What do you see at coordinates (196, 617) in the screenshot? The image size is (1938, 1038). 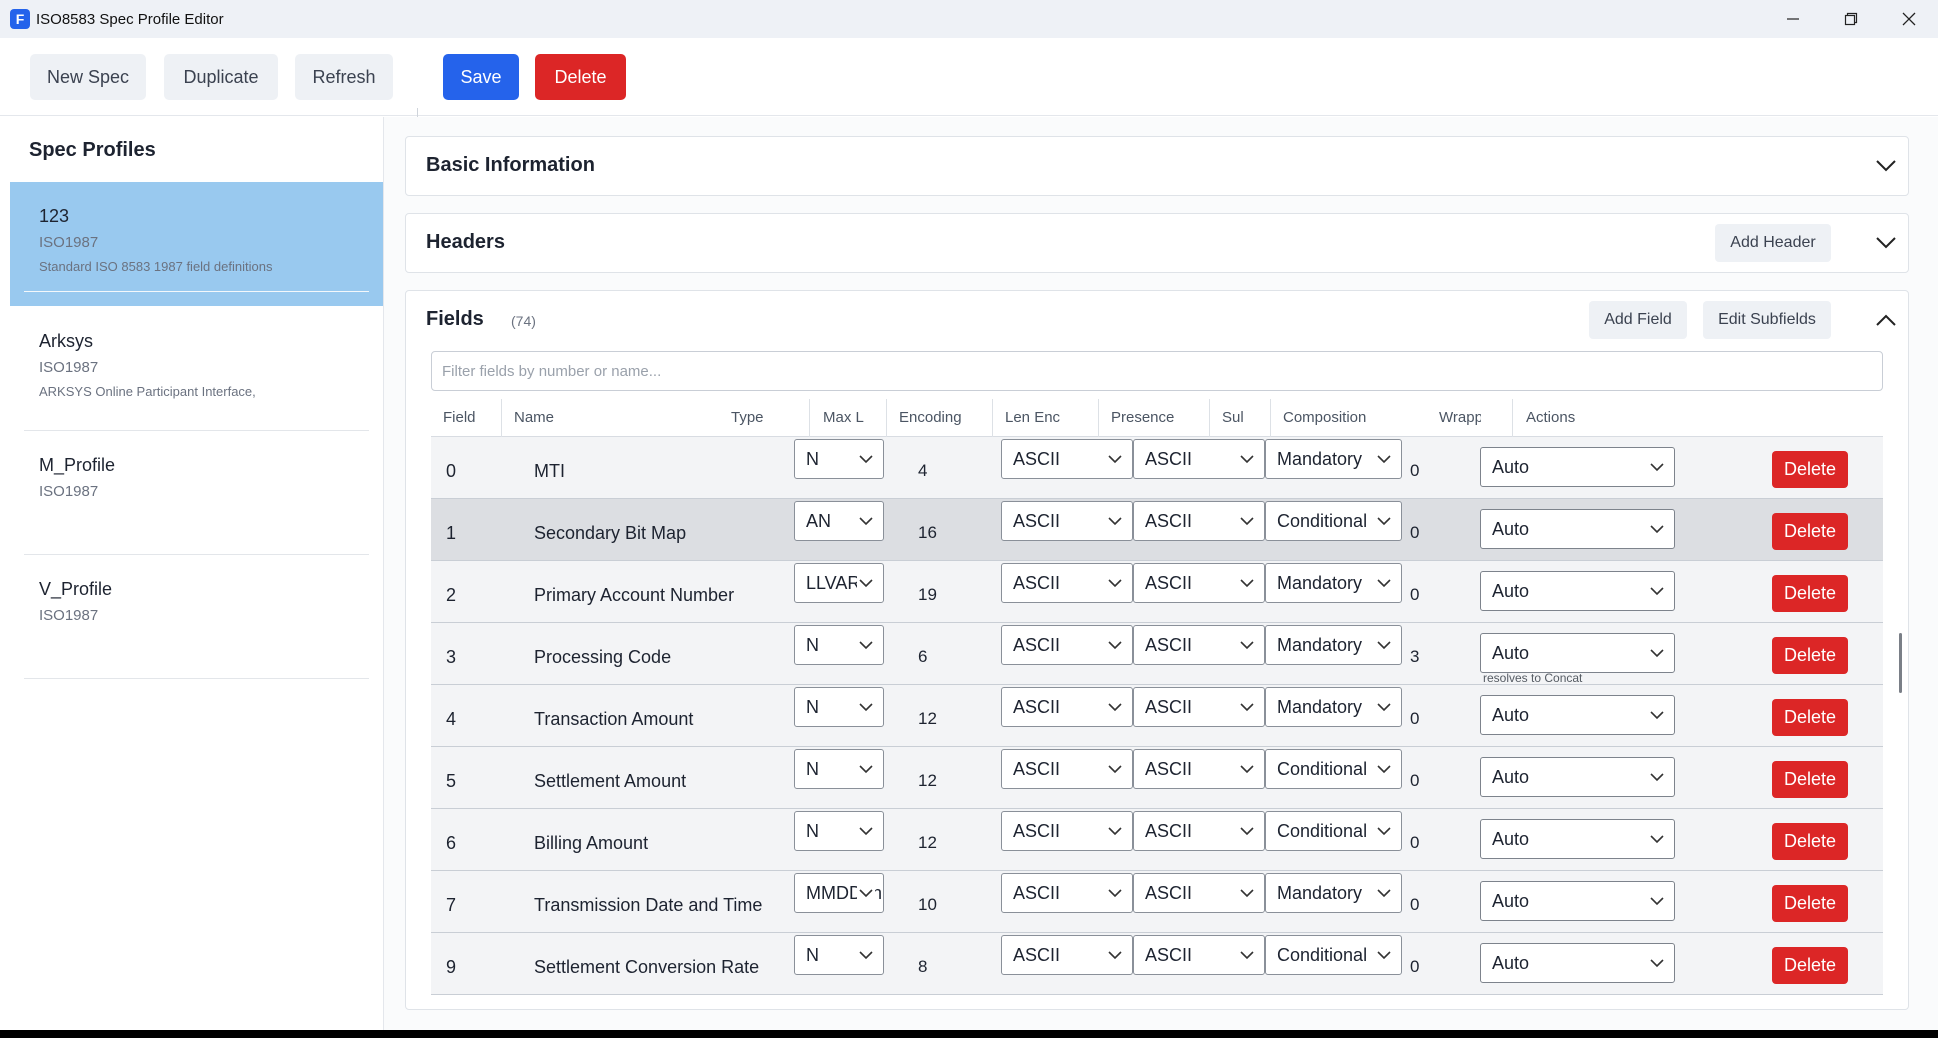 I see `profile-item-v-profile: V_Profile ISO1987` at bounding box center [196, 617].